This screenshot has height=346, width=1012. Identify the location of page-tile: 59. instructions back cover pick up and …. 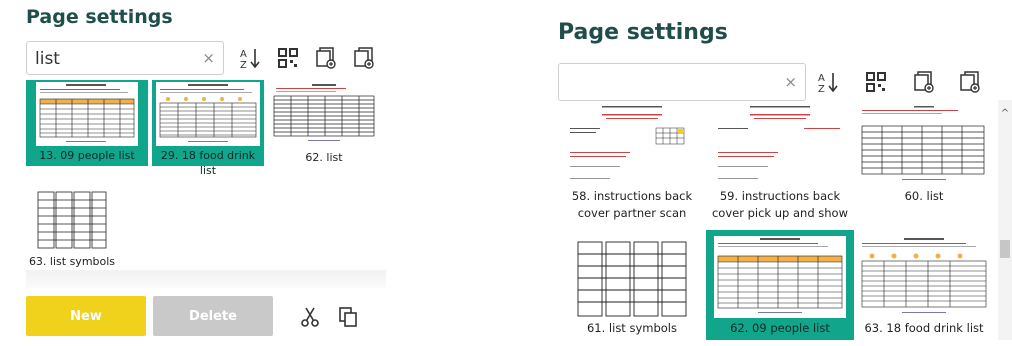
(780, 162).